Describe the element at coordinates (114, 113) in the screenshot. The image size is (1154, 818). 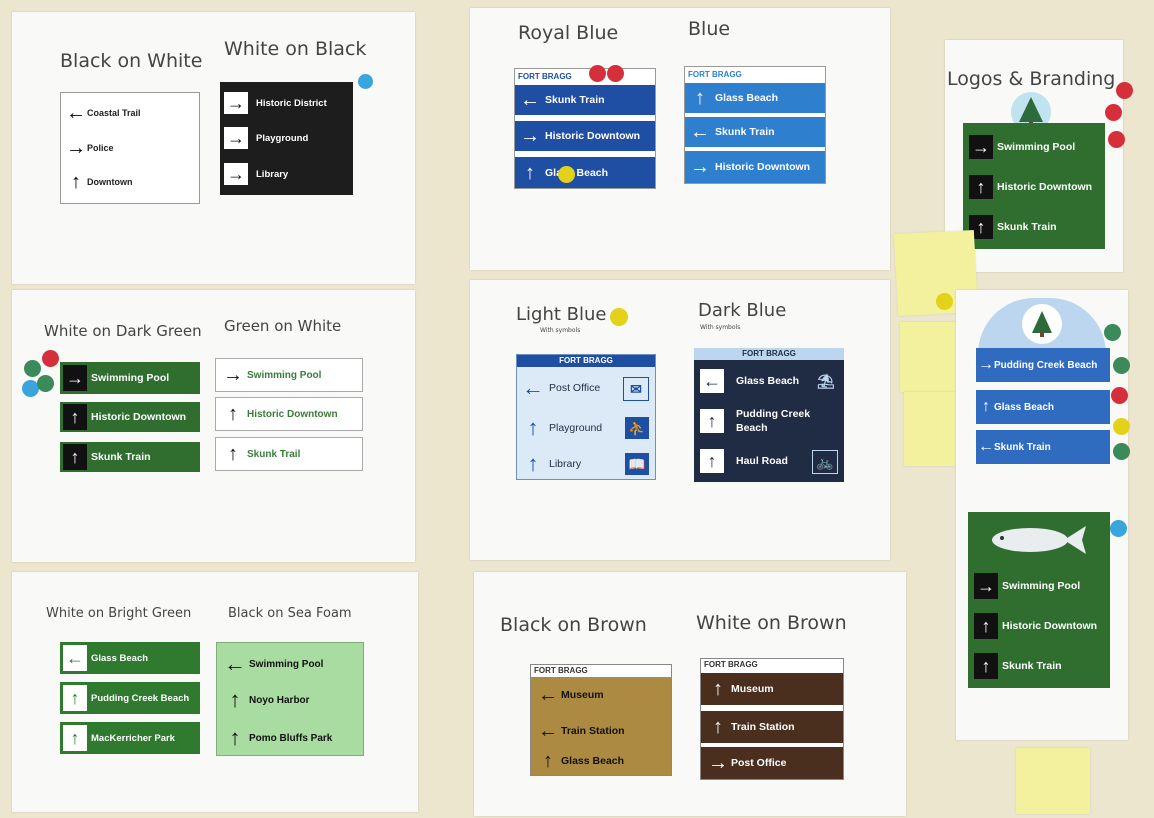
I see `sign-label: Coastal Trail` at that location.